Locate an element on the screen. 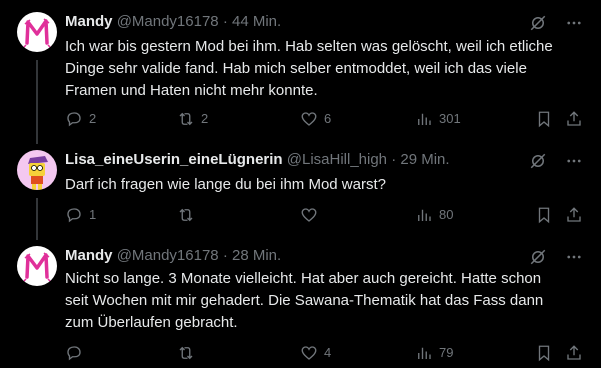  reply-count: 1 is located at coordinates (93, 214).